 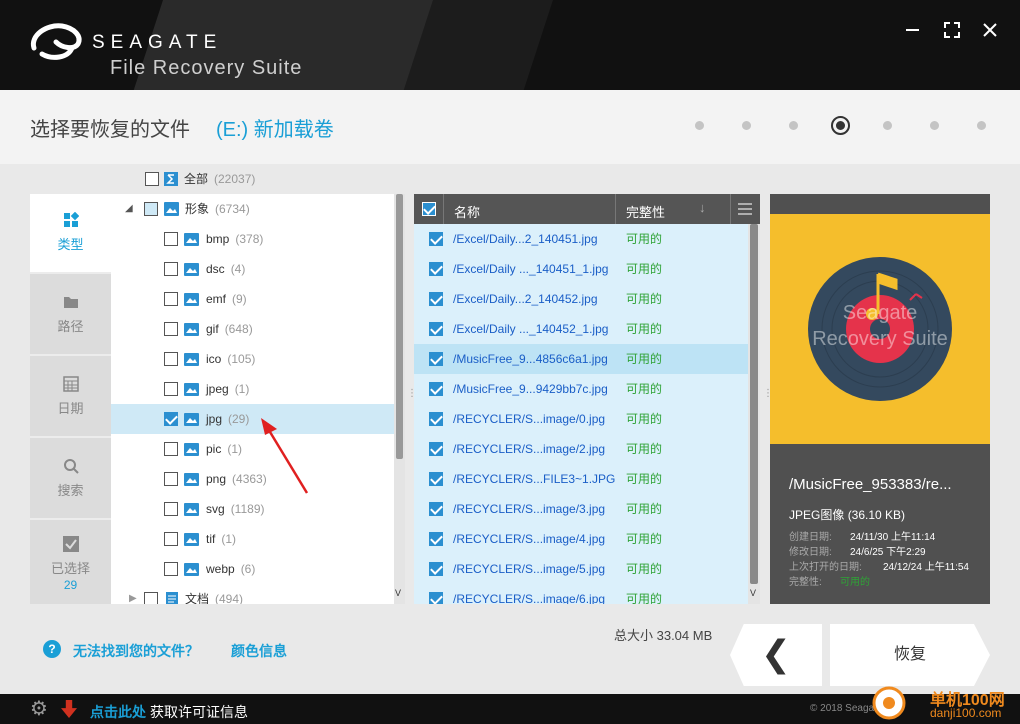 What do you see at coordinates (429, 209) in the screenshot?
I see `select-all-checkbox` at bounding box center [429, 209].